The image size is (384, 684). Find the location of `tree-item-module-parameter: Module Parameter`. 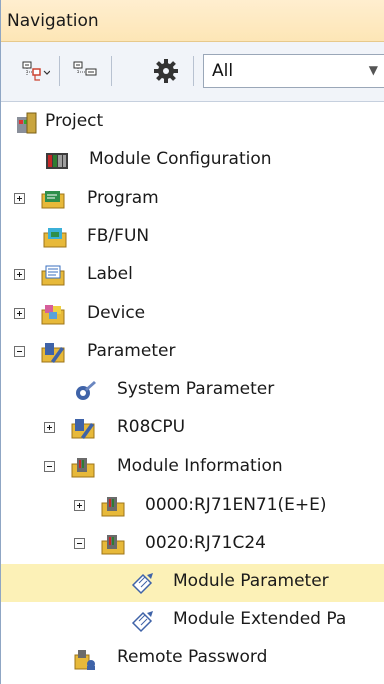

tree-item-module-parameter: Module Parameter is located at coordinates (192, 583).